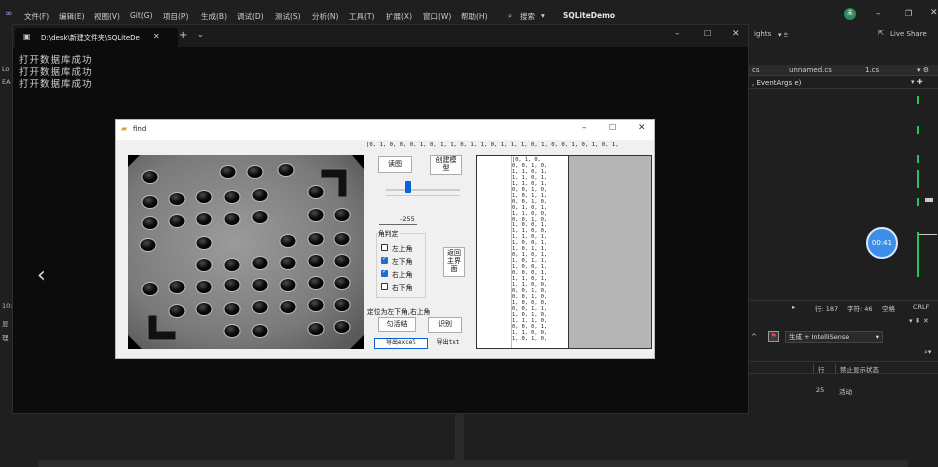 This screenshot has width=938, height=467. Describe the element at coordinates (819, 369) in the screenshot. I see `col-line: 行` at that location.